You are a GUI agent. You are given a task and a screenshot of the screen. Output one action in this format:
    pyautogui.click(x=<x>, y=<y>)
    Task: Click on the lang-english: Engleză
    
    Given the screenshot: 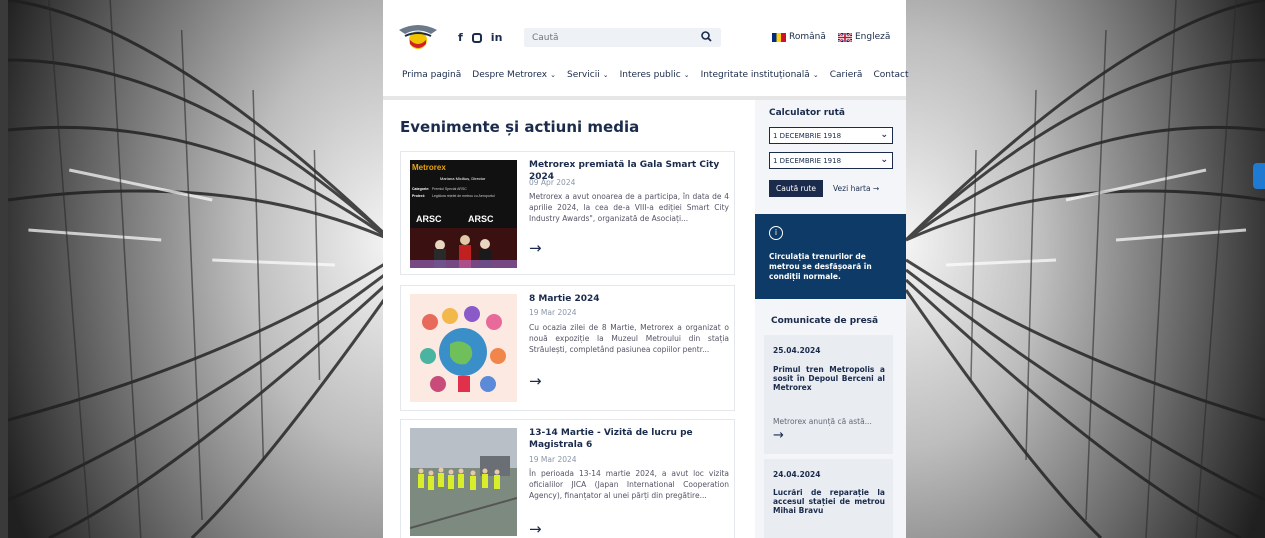 What is the action you would take?
    pyautogui.click(x=864, y=37)
    